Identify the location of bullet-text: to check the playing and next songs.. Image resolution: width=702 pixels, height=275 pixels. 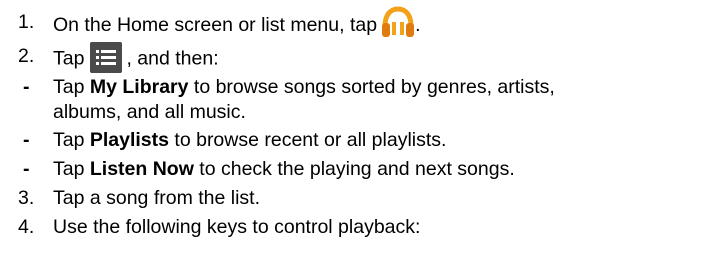
(354, 169).